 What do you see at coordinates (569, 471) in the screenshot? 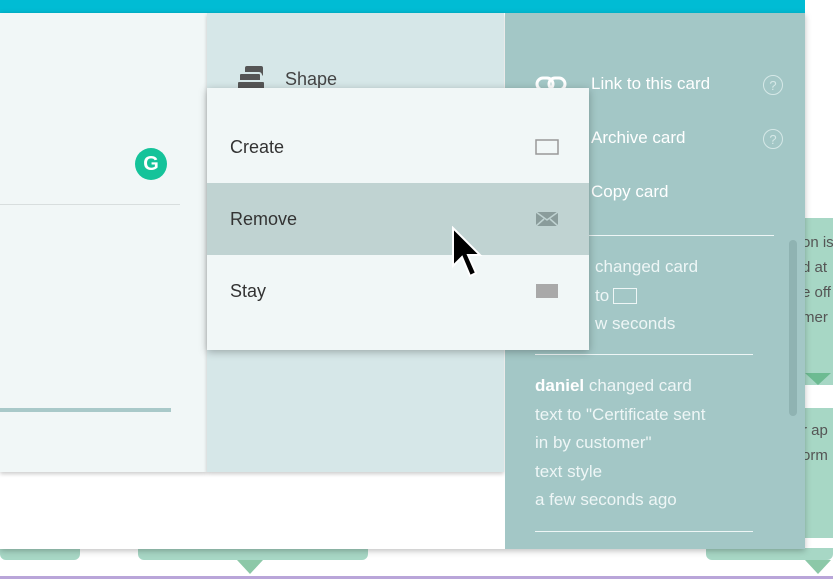
I see `activity-text: text style` at bounding box center [569, 471].